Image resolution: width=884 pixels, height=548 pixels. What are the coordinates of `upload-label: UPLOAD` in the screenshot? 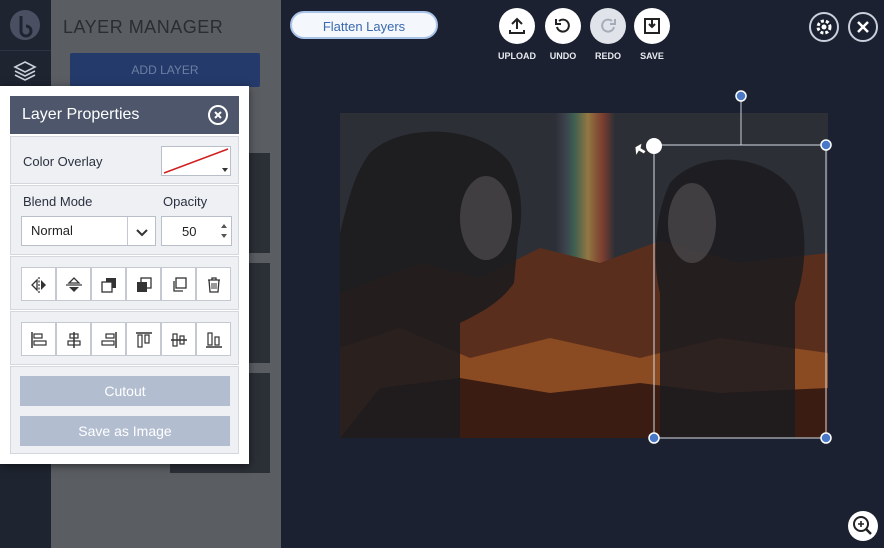 It's located at (517, 56).